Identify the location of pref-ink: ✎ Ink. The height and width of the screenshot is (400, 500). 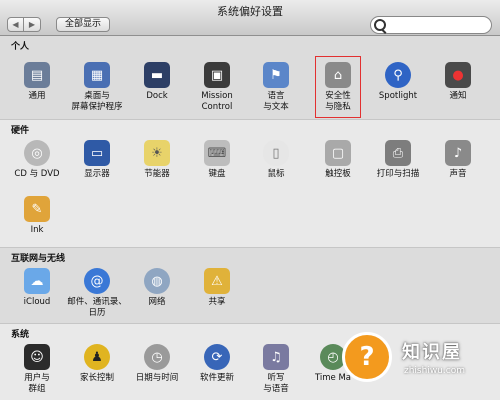
(37, 216).